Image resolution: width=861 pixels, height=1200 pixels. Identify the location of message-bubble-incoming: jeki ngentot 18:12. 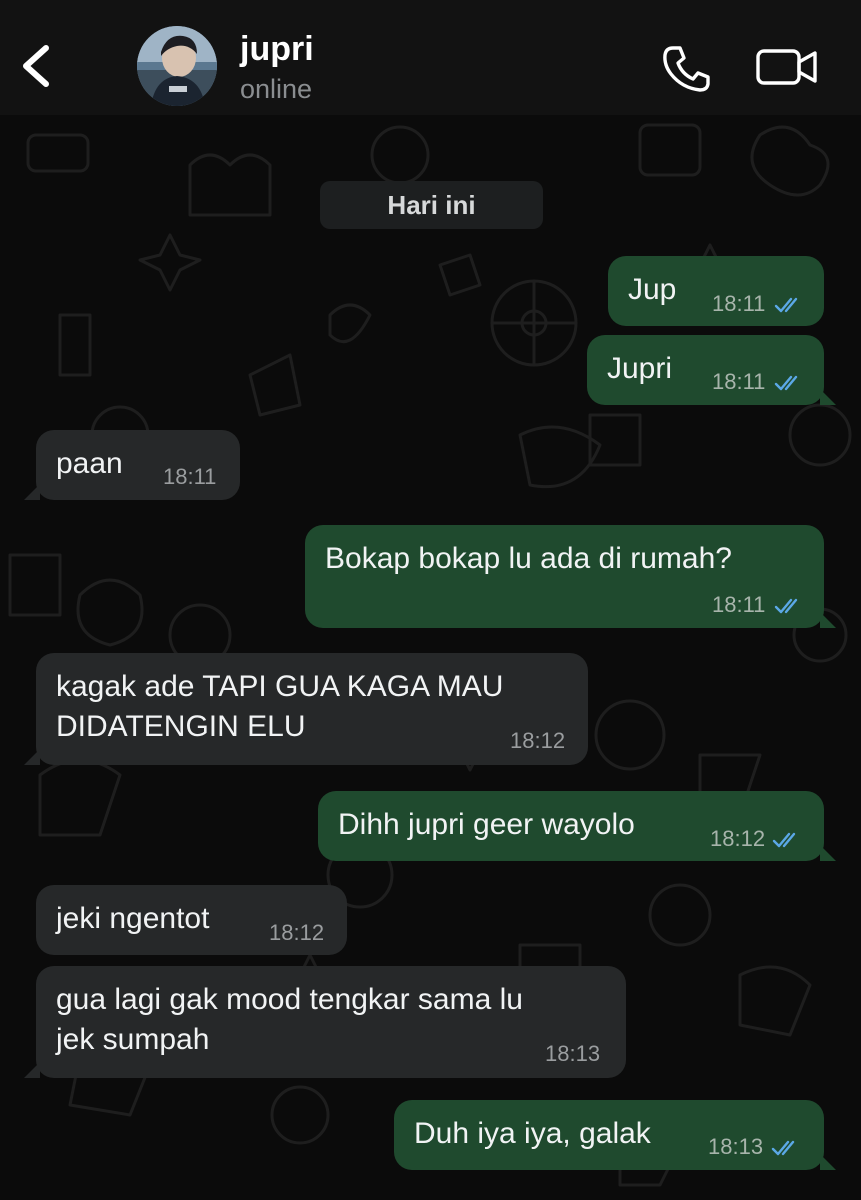
(191, 920).